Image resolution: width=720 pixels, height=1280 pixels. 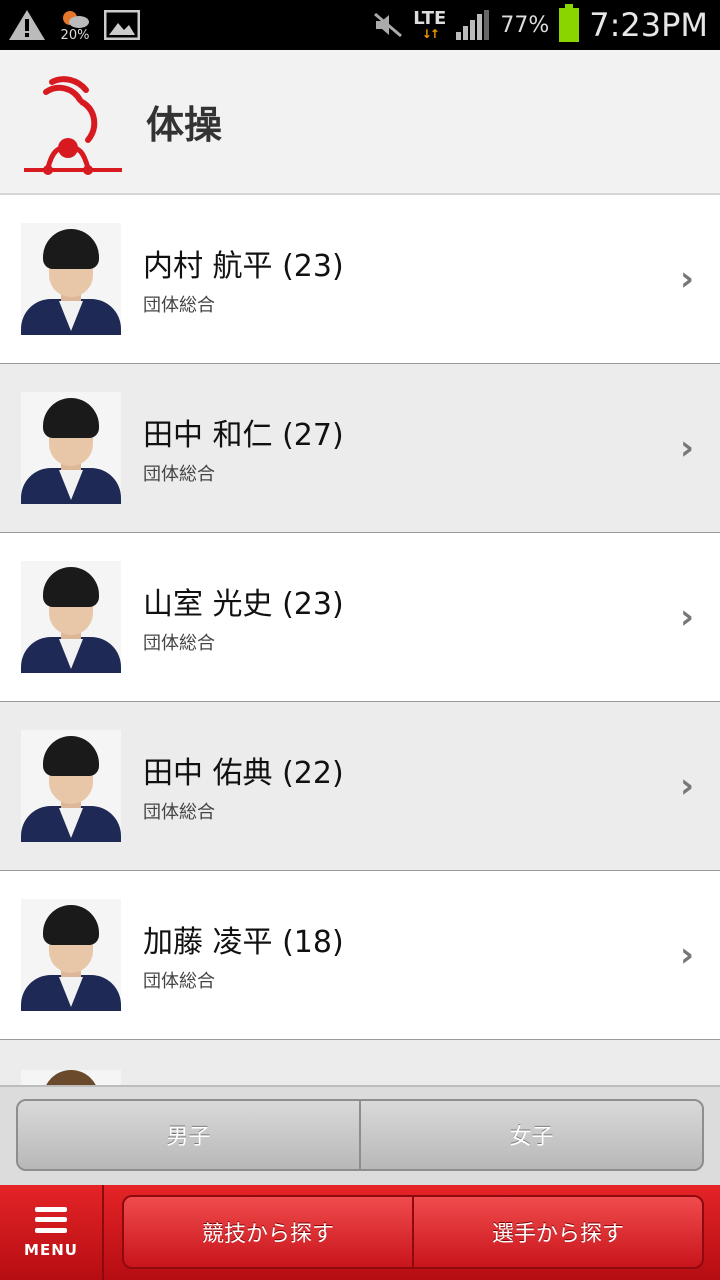 I want to click on page-title: 体操, so click(x=184, y=125).